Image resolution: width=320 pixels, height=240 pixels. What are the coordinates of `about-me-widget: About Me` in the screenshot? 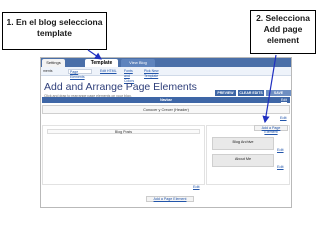 It's located at (243, 160).